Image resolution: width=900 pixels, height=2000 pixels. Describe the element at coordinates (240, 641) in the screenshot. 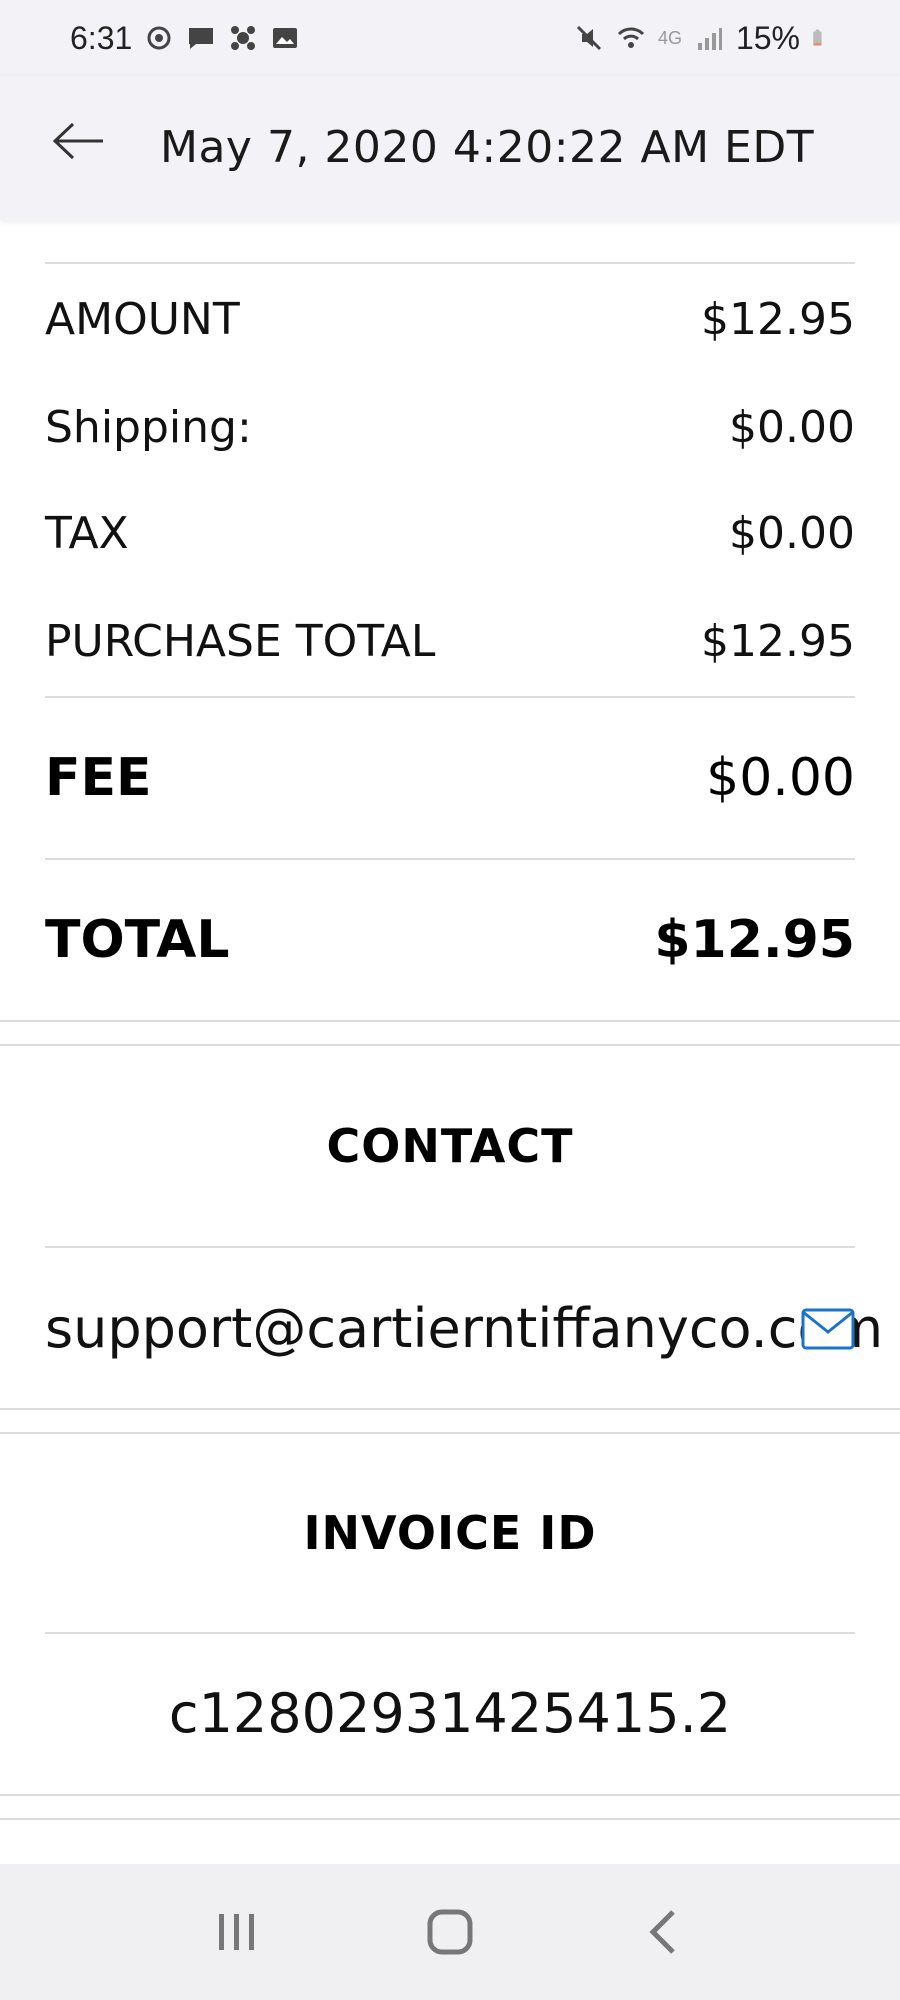

I see `summary-label: PURCHASE TOTAL` at that location.